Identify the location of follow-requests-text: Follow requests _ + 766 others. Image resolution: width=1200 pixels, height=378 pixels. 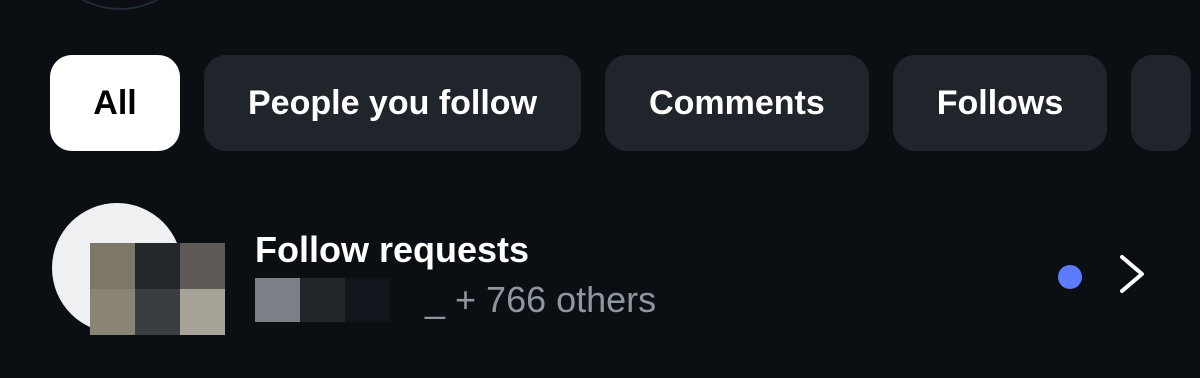
(455, 275).